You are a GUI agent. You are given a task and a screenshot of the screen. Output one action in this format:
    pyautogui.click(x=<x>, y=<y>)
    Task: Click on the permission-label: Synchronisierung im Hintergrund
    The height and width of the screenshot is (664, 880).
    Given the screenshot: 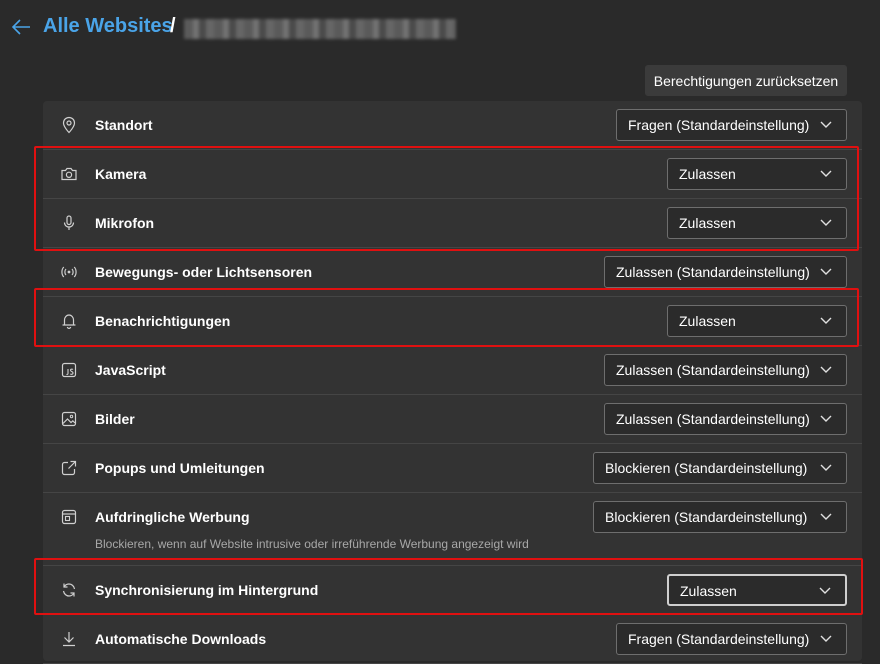 What is the action you would take?
    pyautogui.click(x=207, y=590)
    